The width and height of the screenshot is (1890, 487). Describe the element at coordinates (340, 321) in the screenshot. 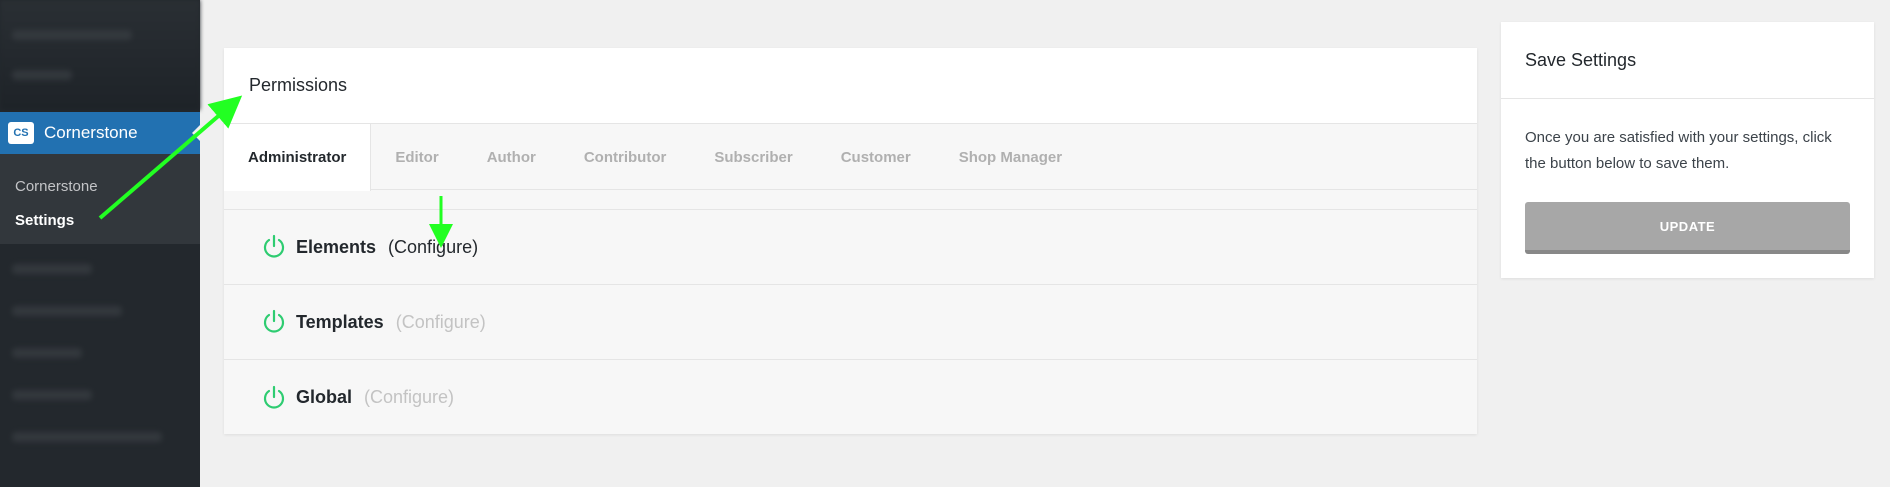

I see `permission-name: Templates` at that location.